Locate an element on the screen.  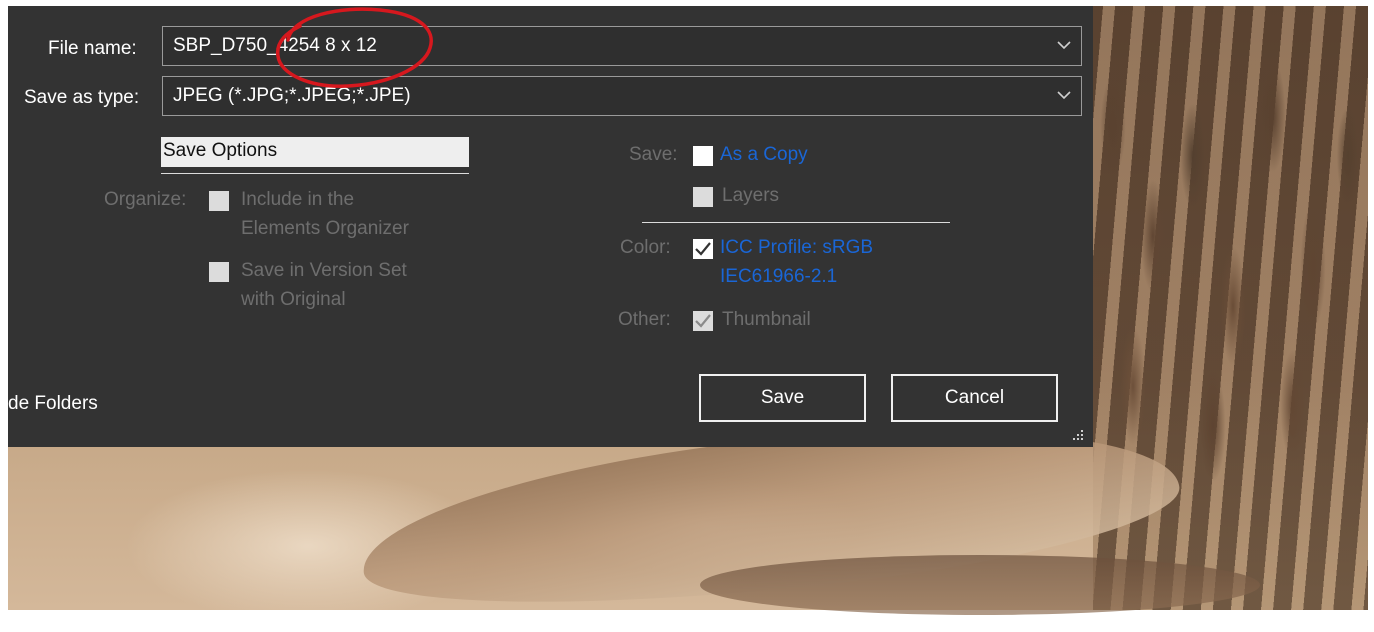
other-label: Other: is located at coordinates (644, 319).